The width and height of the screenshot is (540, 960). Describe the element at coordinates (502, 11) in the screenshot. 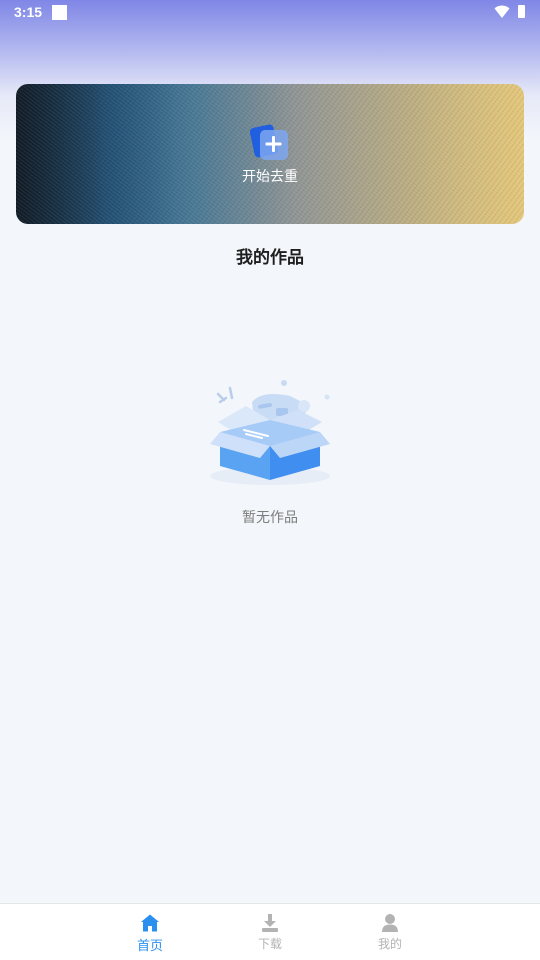

I see `wifi-icon` at that location.